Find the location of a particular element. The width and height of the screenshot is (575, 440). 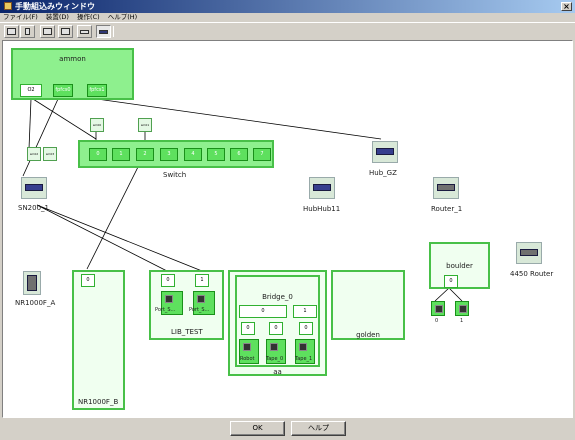

lib-test-port-1: 1 is located at coordinates (202, 280).